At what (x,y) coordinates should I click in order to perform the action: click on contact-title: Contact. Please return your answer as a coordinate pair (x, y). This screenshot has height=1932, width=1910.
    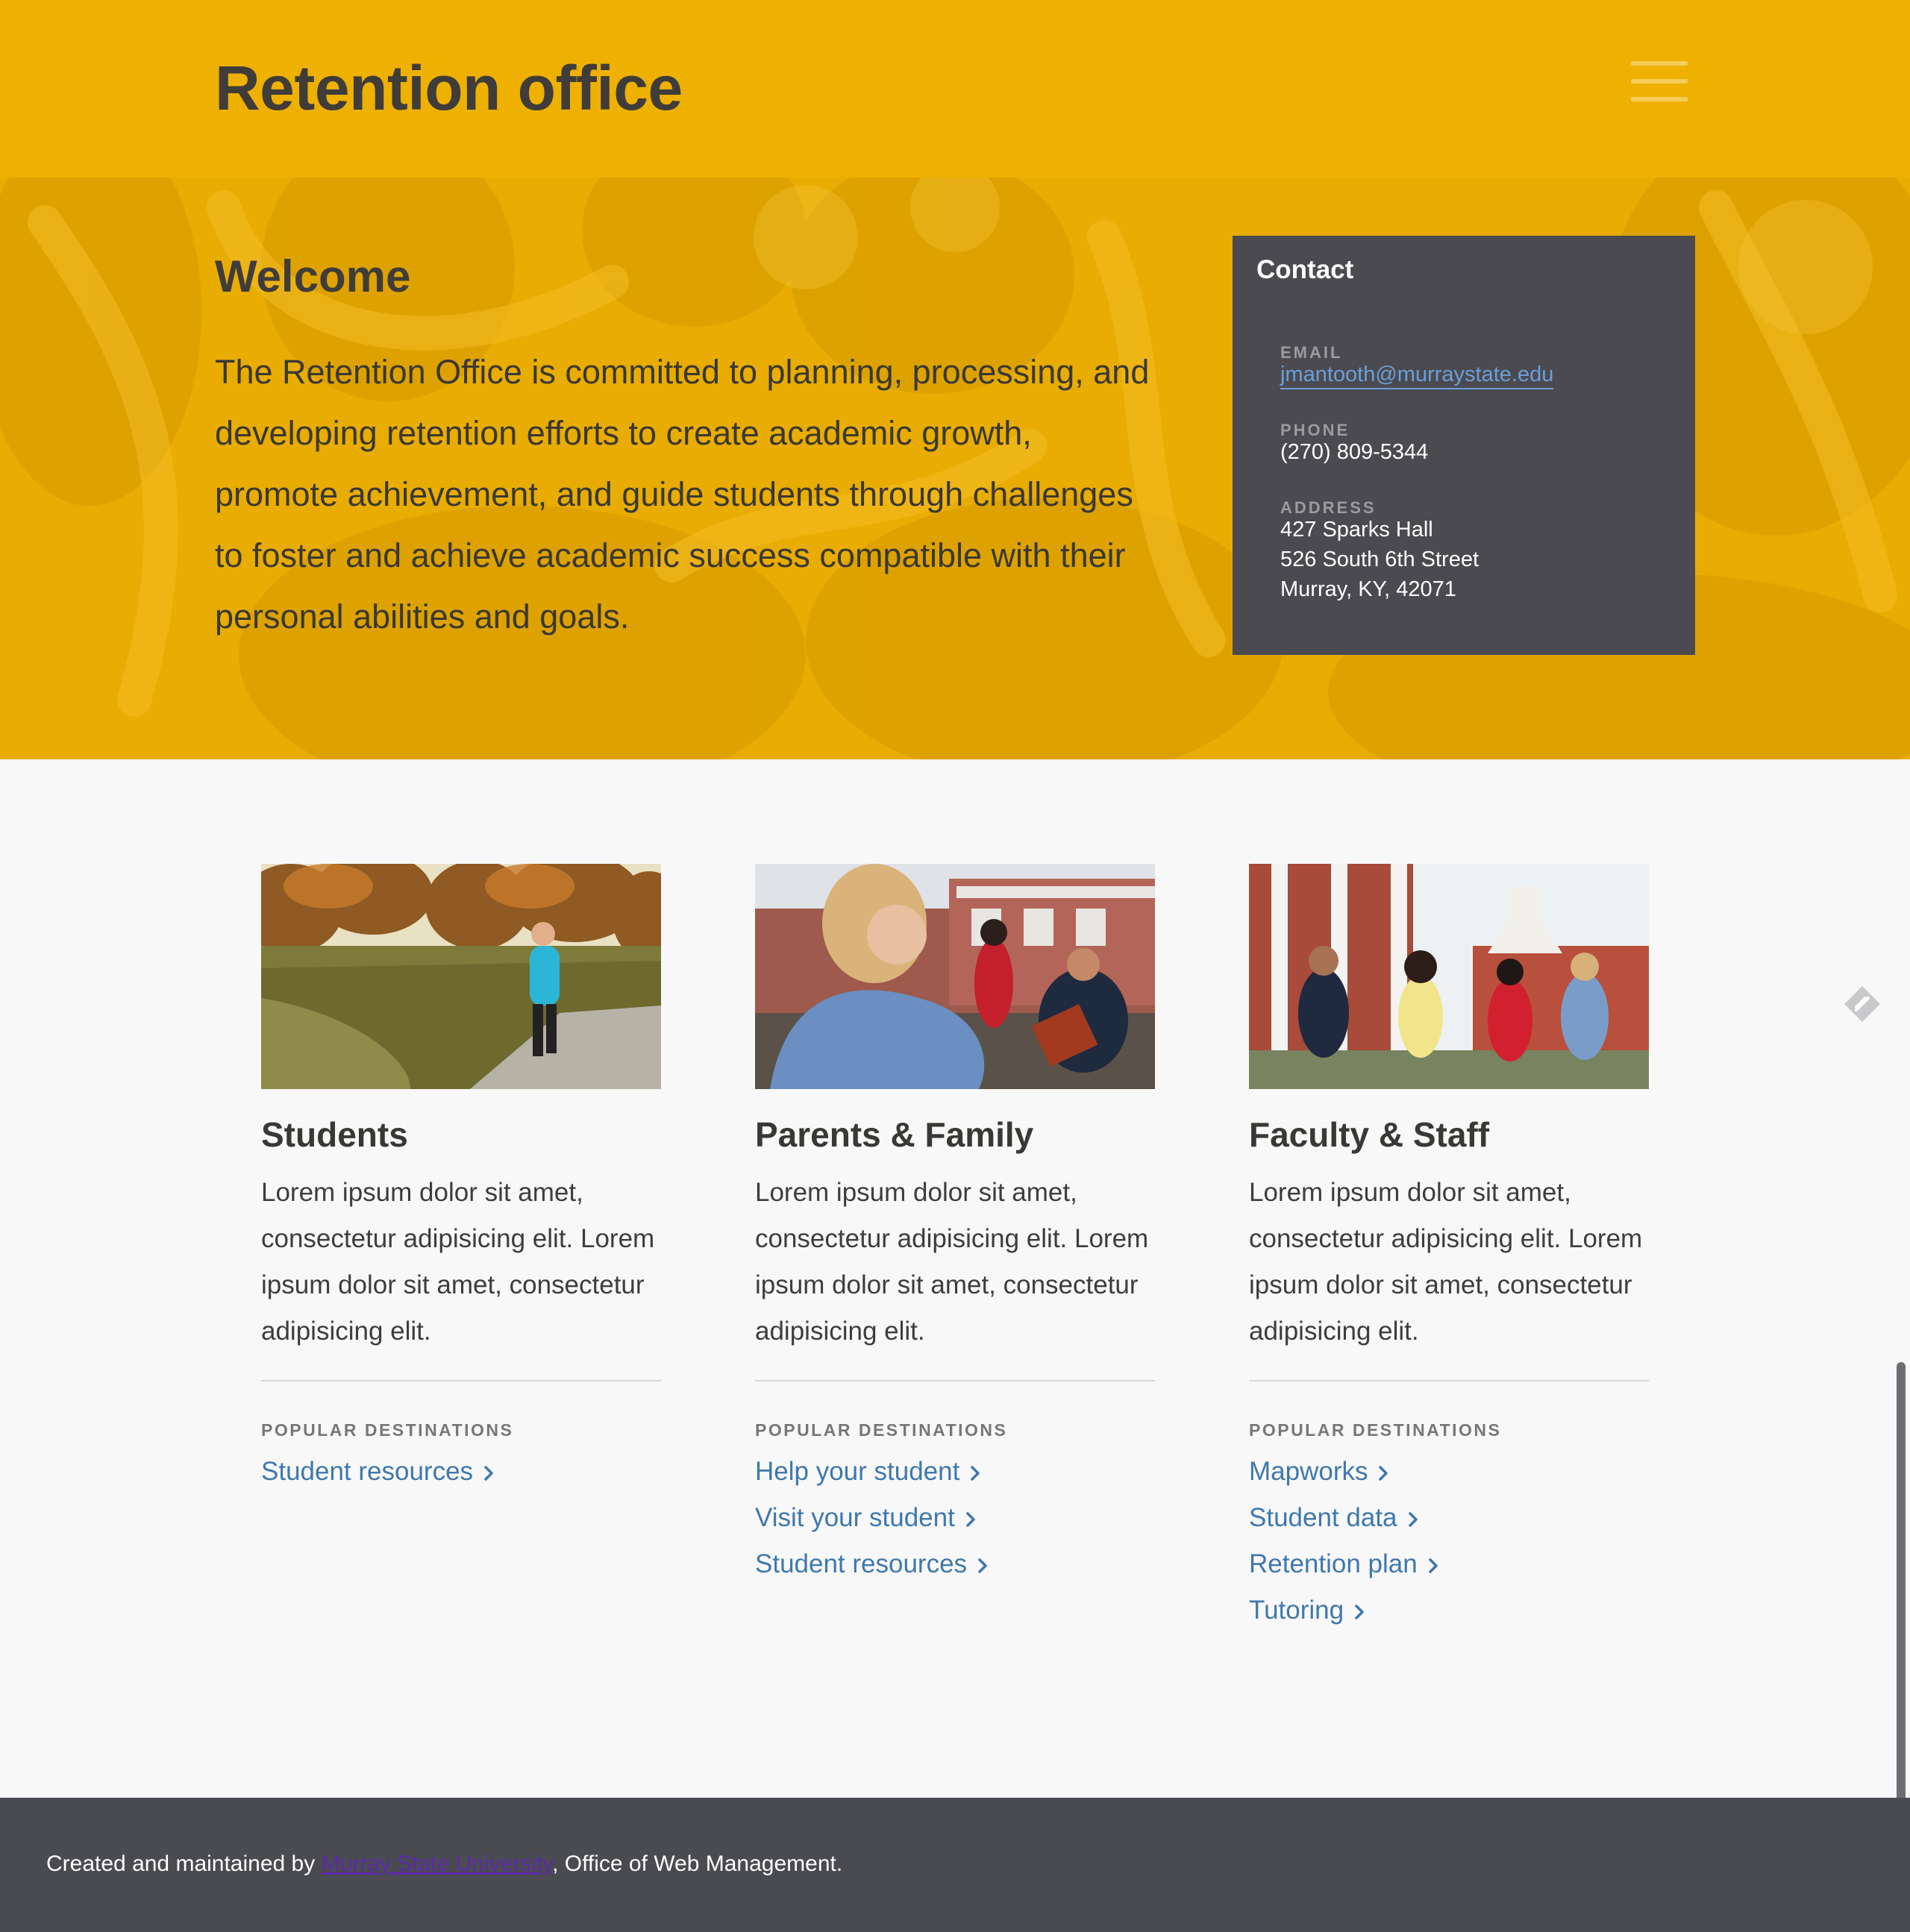
    Looking at the image, I should click on (1305, 269).